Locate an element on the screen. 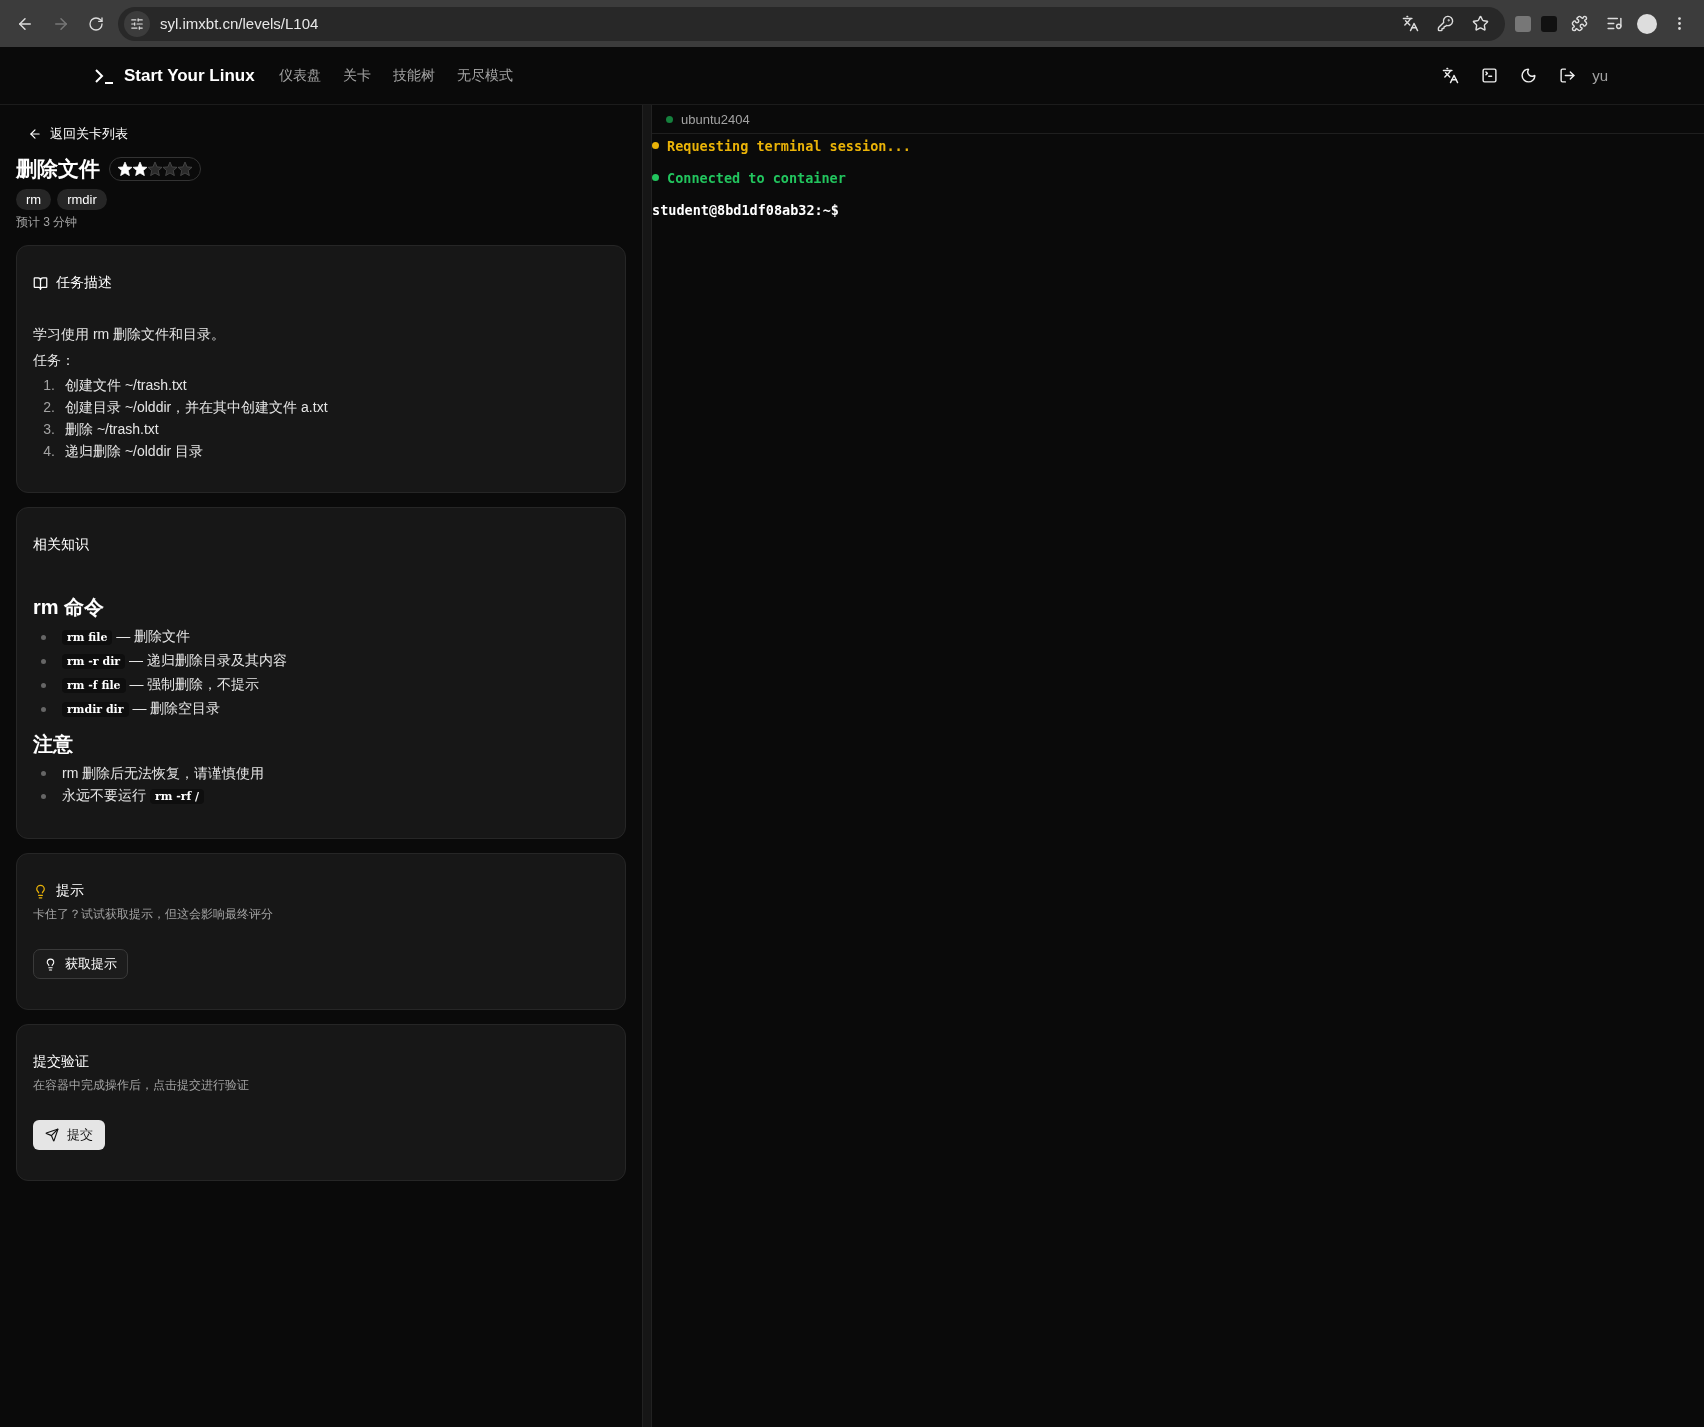 Image resolution: width=1704 pixels, height=1427 pixels. task-step: 创建文件 ~/trash.txt is located at coordinates (126, 385).